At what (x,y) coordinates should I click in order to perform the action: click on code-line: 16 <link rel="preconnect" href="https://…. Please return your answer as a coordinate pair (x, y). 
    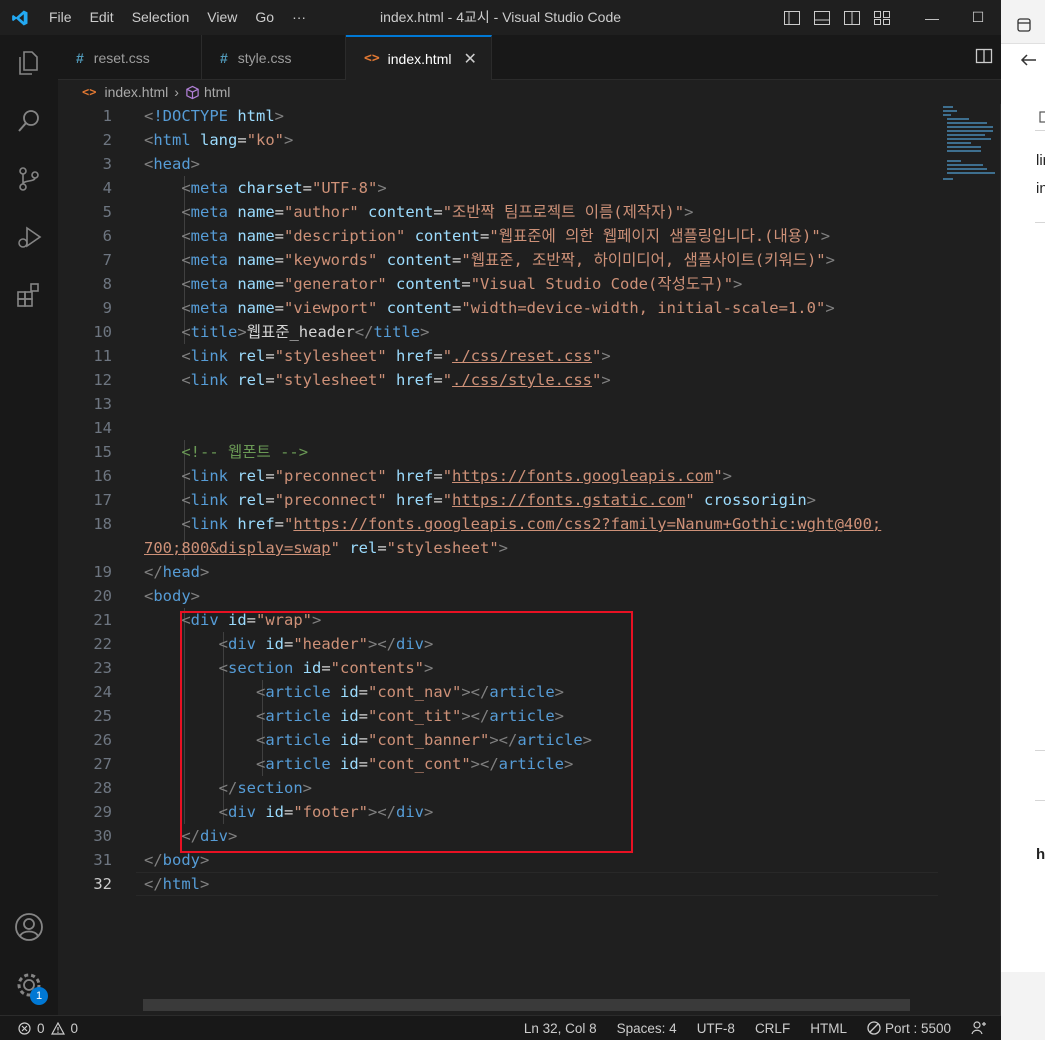
    Looking at the image, I should click on (498, 476).